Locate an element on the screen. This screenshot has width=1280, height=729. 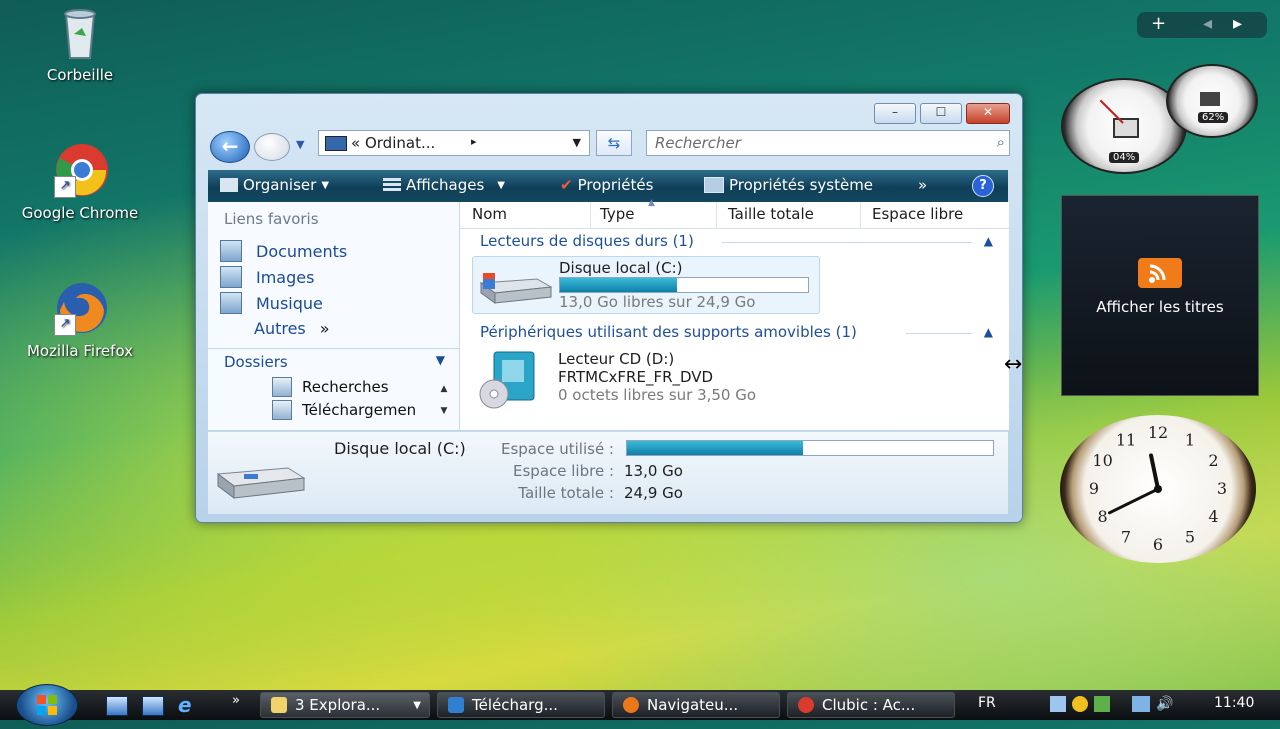
folders-collapse-icon: ▼ is located at coordinates (440, 360).